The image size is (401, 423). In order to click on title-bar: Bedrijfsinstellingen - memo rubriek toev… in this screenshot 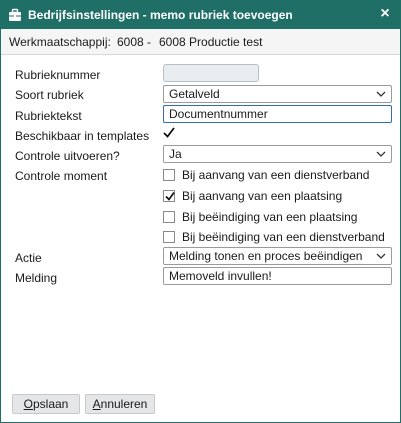, I will do `click(200, 15)`.